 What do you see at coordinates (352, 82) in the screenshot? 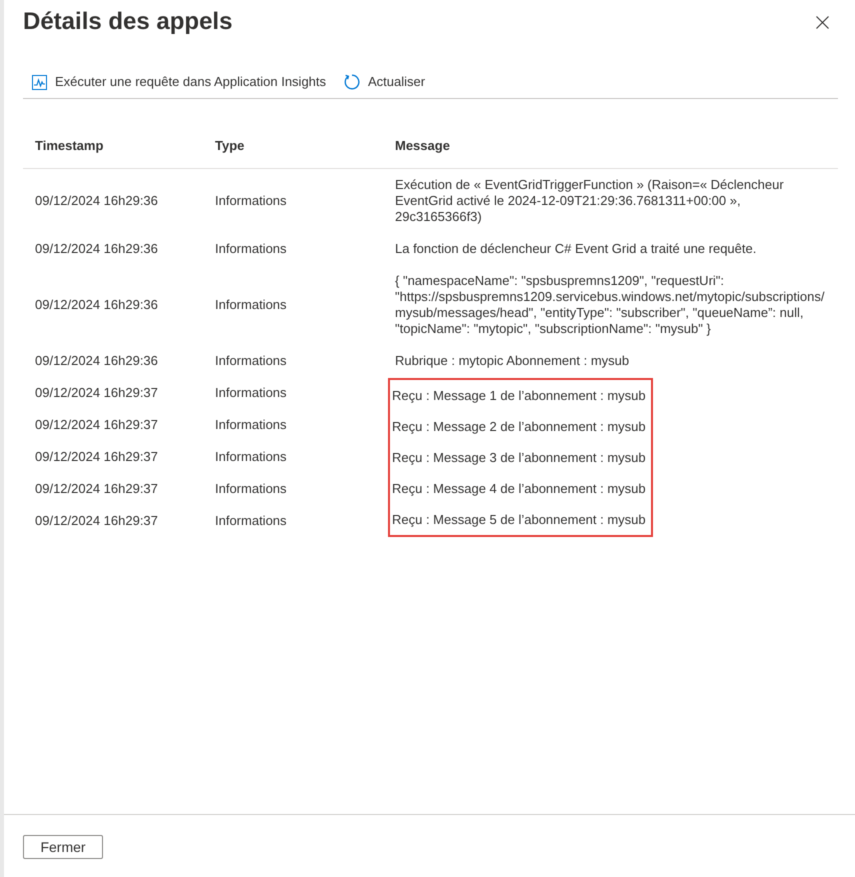
I see `refresh-icon` at bounding box center [352, 82].